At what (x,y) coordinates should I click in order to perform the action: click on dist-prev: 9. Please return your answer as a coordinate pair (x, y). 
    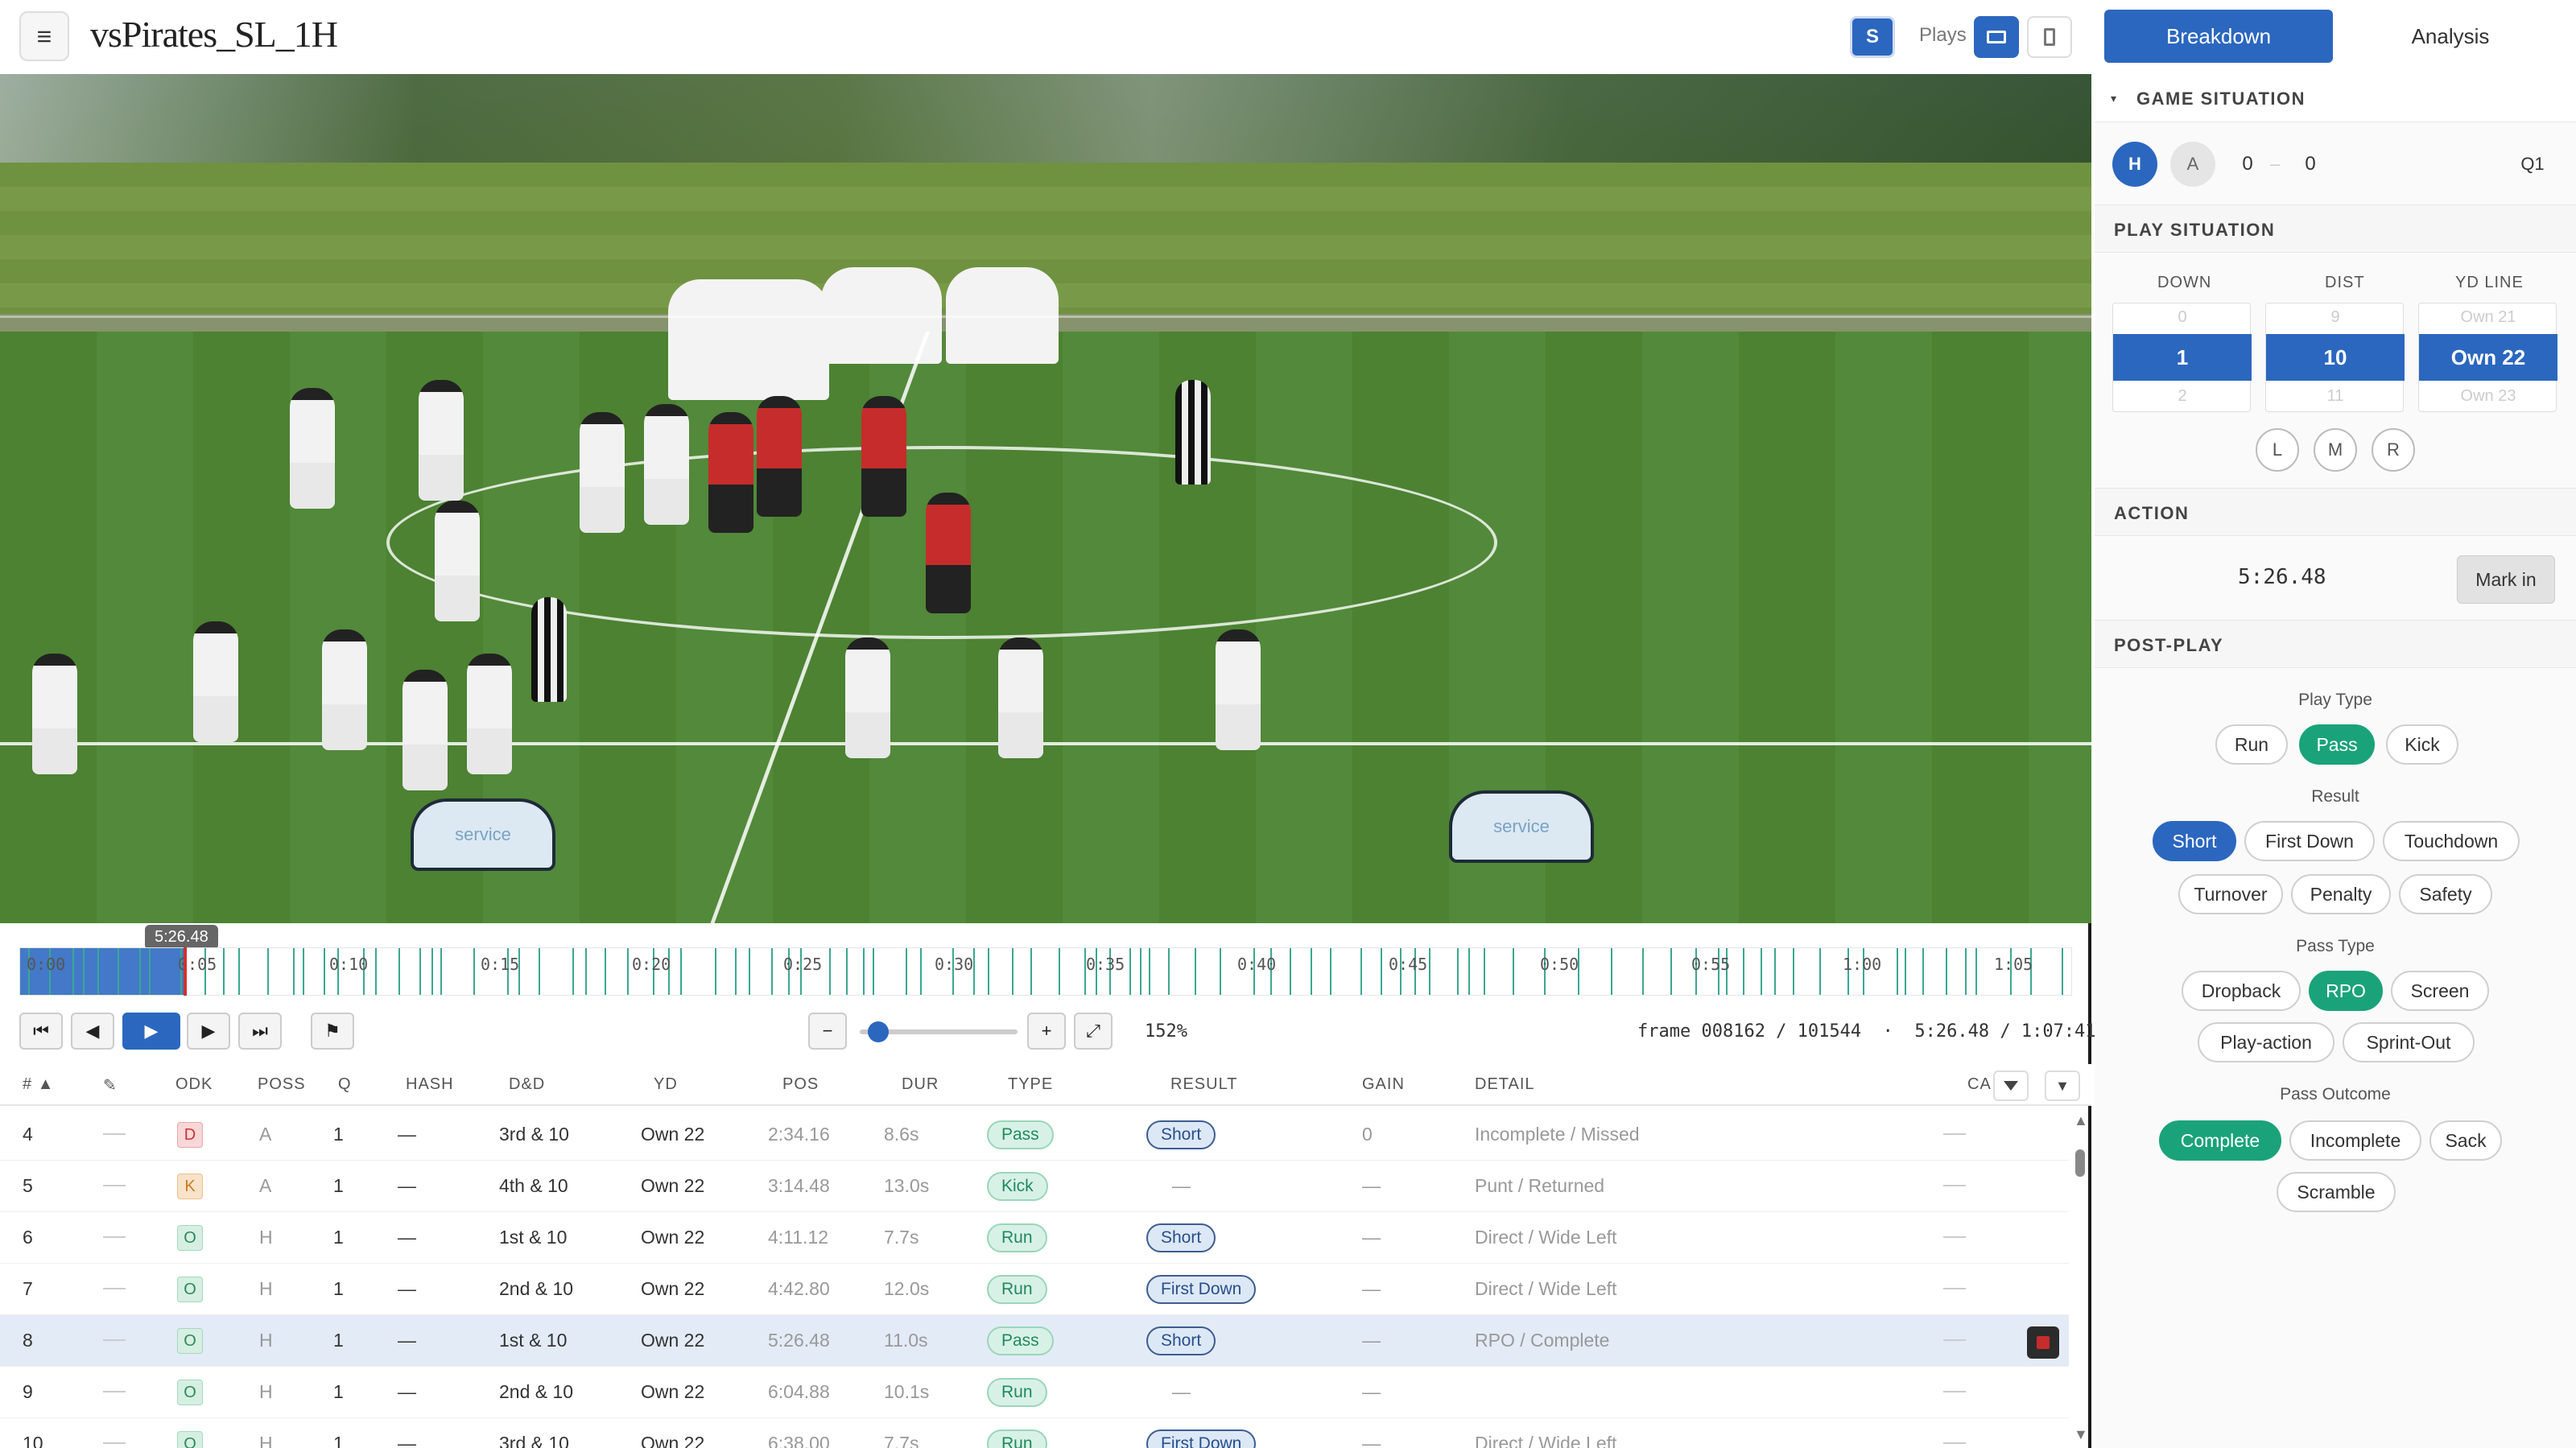
    Looking at the image, I should click on (2335, 317).